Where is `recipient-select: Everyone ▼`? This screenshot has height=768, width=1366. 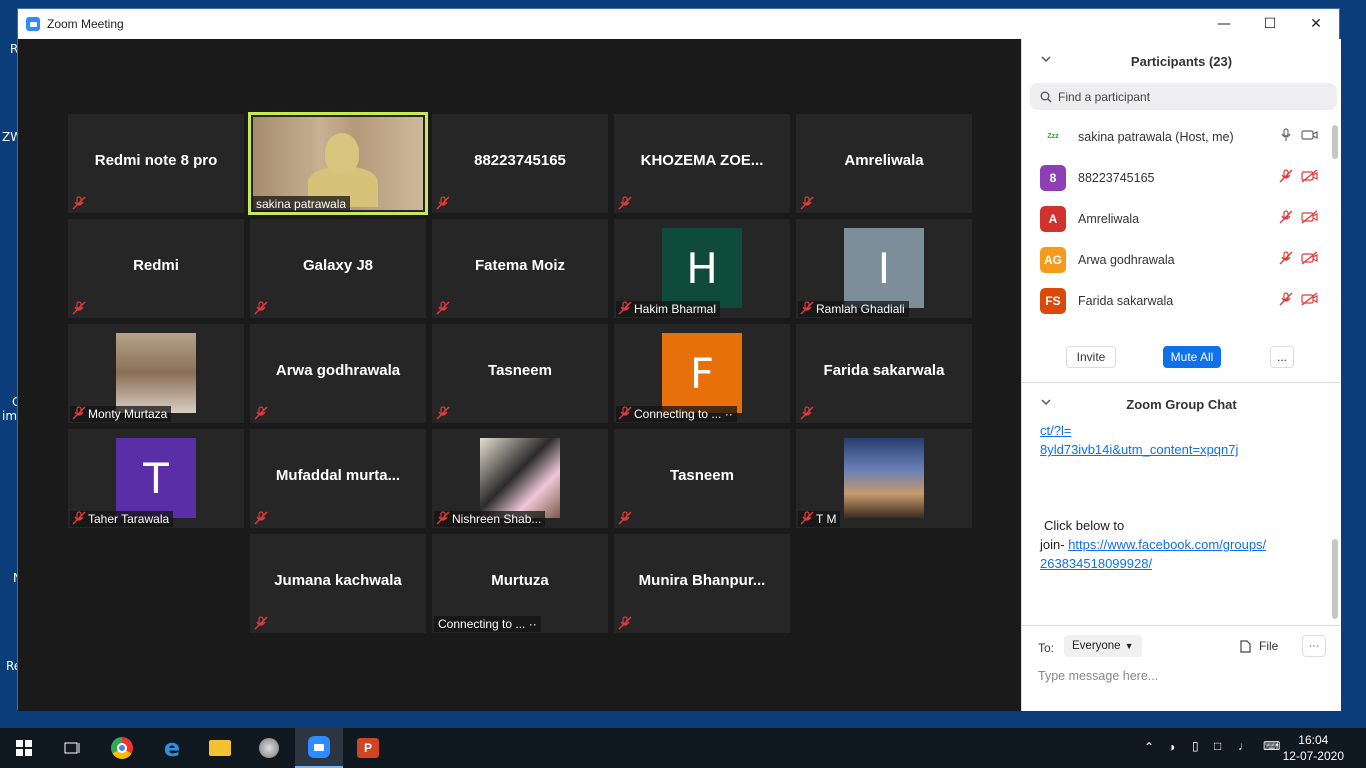 recipient-select: Everyone ▼ is located at coordinates (1103, 646).